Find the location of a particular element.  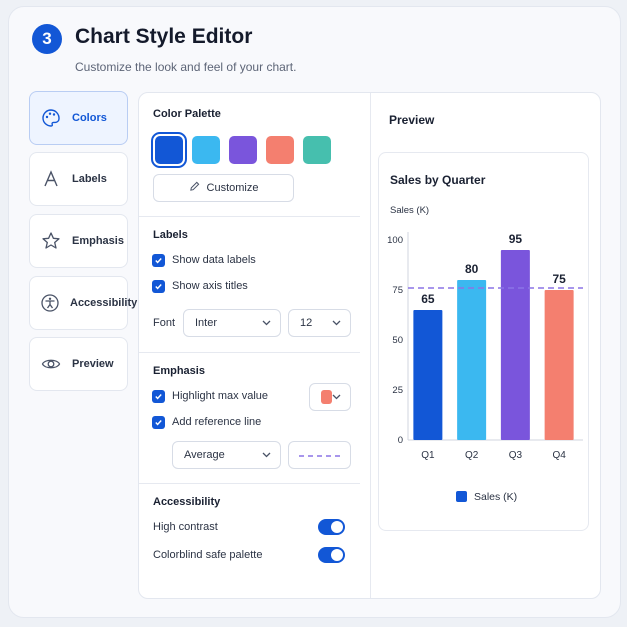

dashed-line-icon is located at coordinates (320, 455).